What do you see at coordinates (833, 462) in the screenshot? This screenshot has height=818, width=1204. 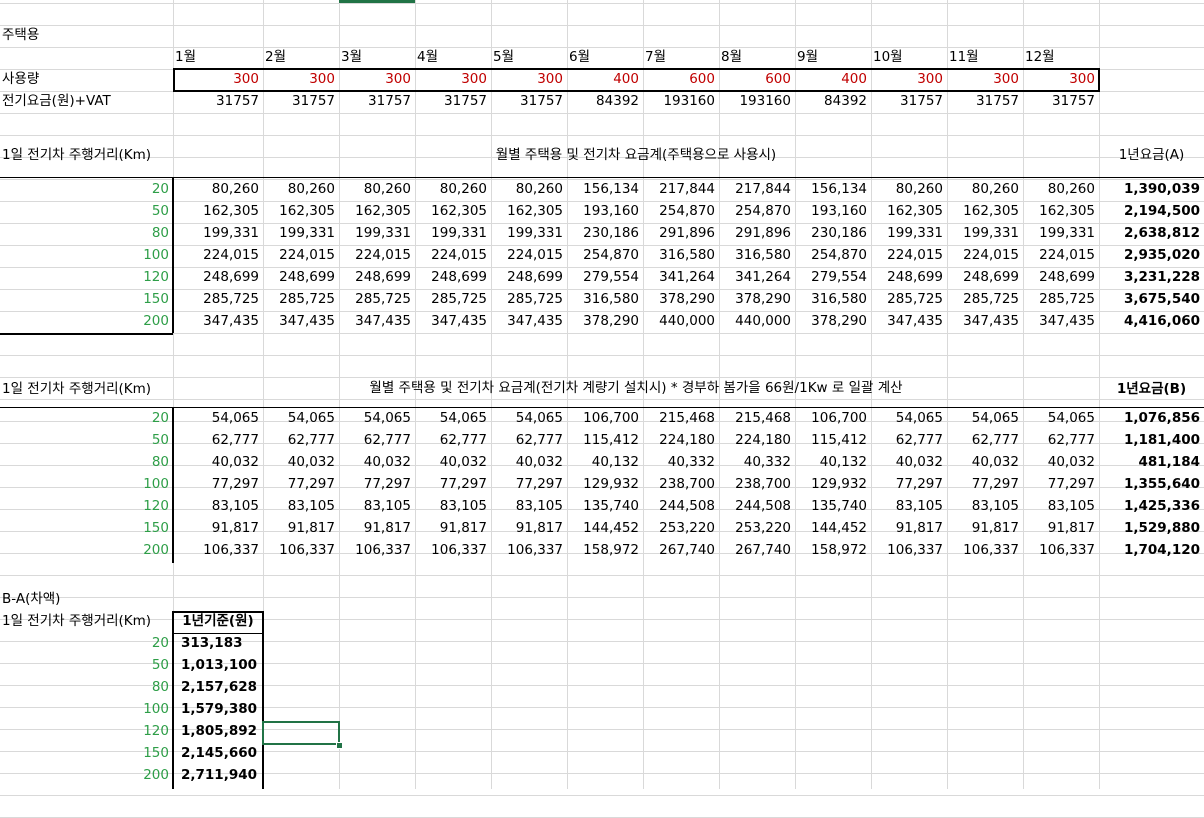 I see `table-b-value: 40,132` at bounding box center [833, 462].